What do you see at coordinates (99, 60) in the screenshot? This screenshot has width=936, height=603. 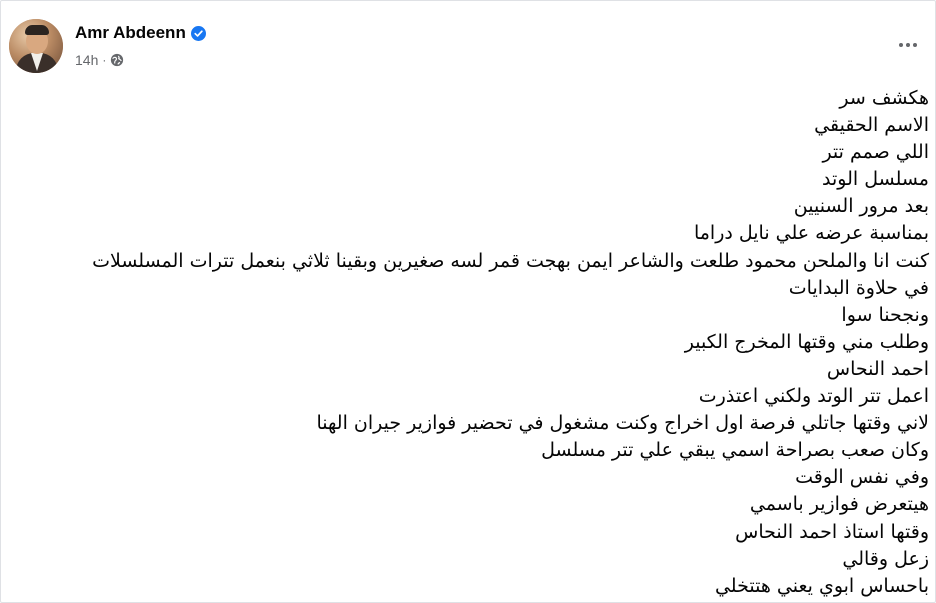 I see `post-meta: 14h ·` at bounding box center [99, 60].